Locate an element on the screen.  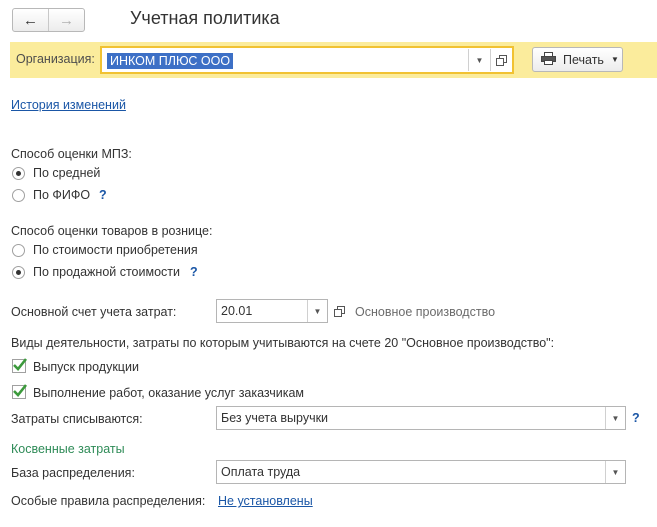
mpz-option-average: По средней is located at coordinates (66, 173).